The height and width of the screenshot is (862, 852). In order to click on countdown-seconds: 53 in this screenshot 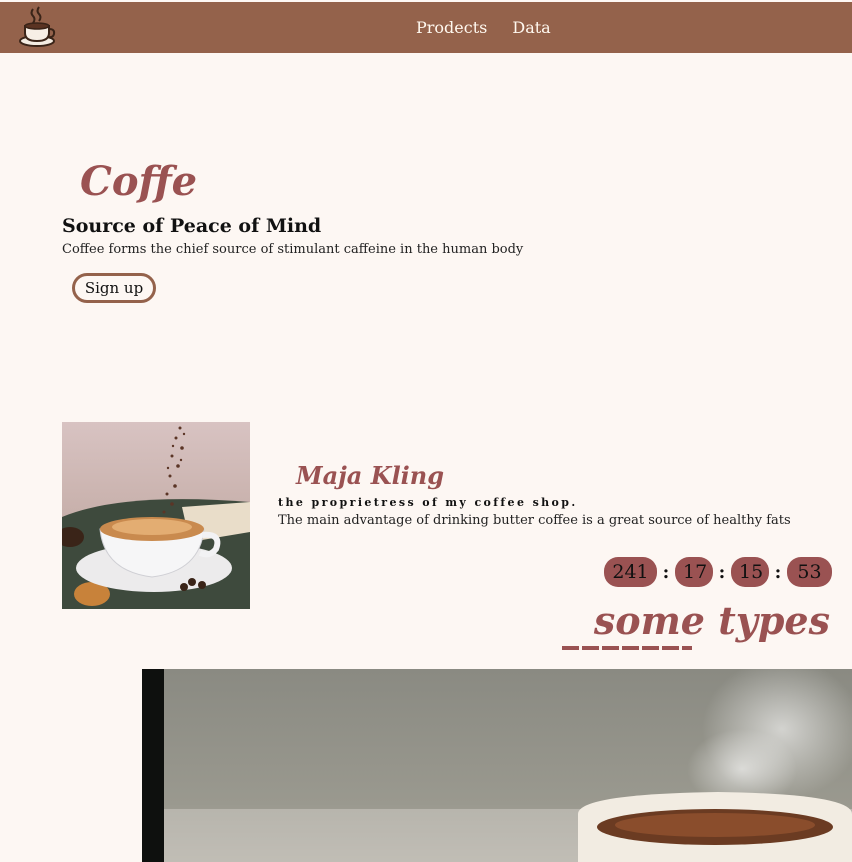, I will do `click(809, 572)`.